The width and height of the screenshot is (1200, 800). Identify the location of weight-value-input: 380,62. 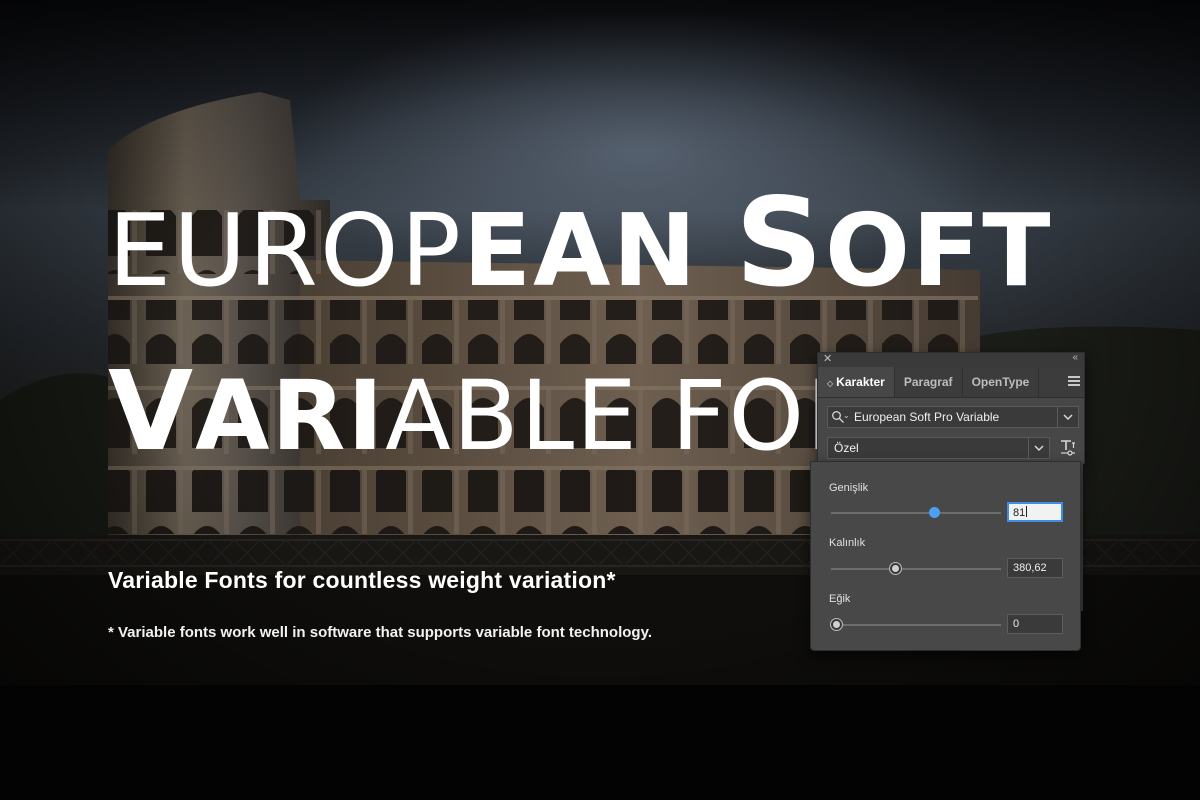
(1035, 568).